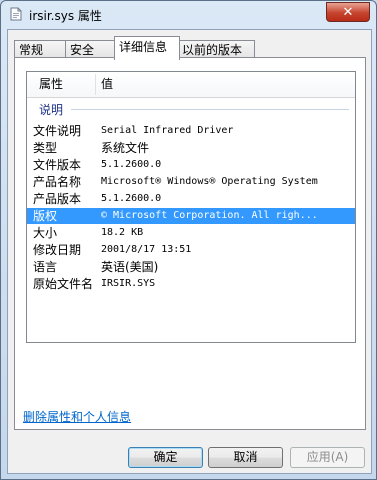 Image resolution: width=377 pixels, height=480 pixels. I want to click on property-value: Microsoft® Windows® Operating System, so click(209, 181).